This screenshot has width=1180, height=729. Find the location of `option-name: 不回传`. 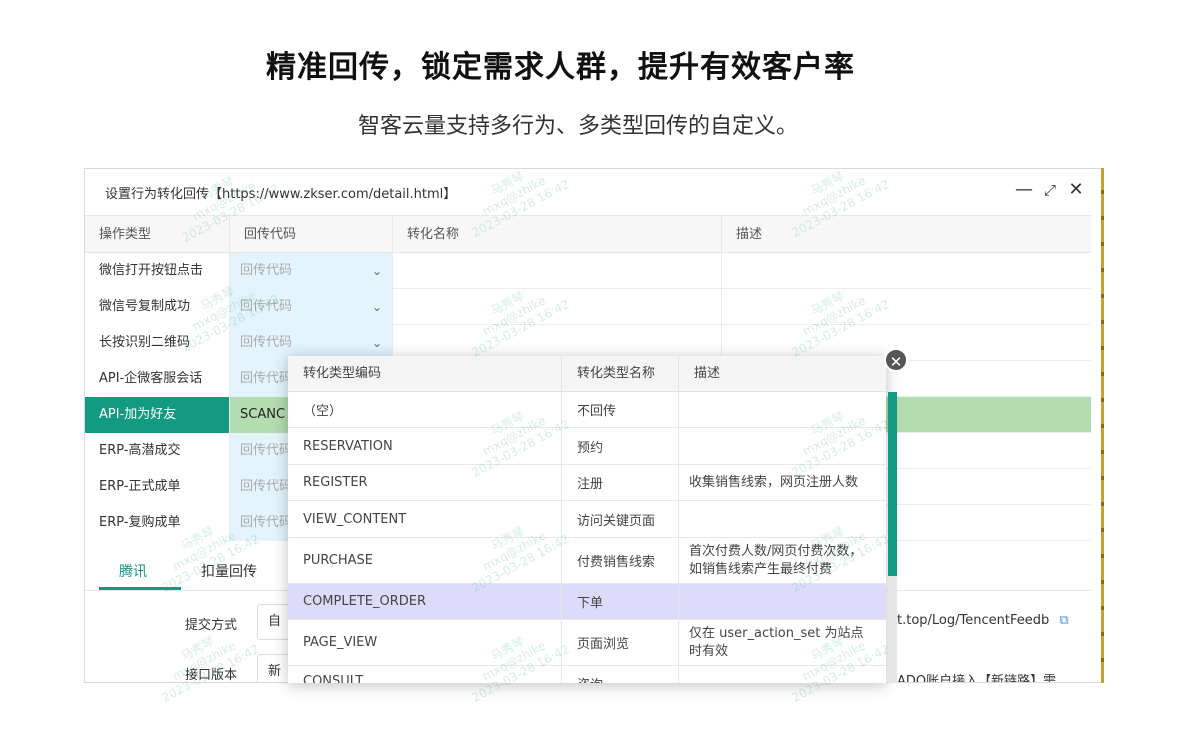

option-name: 不回传 is located at coordinates (620, 409).